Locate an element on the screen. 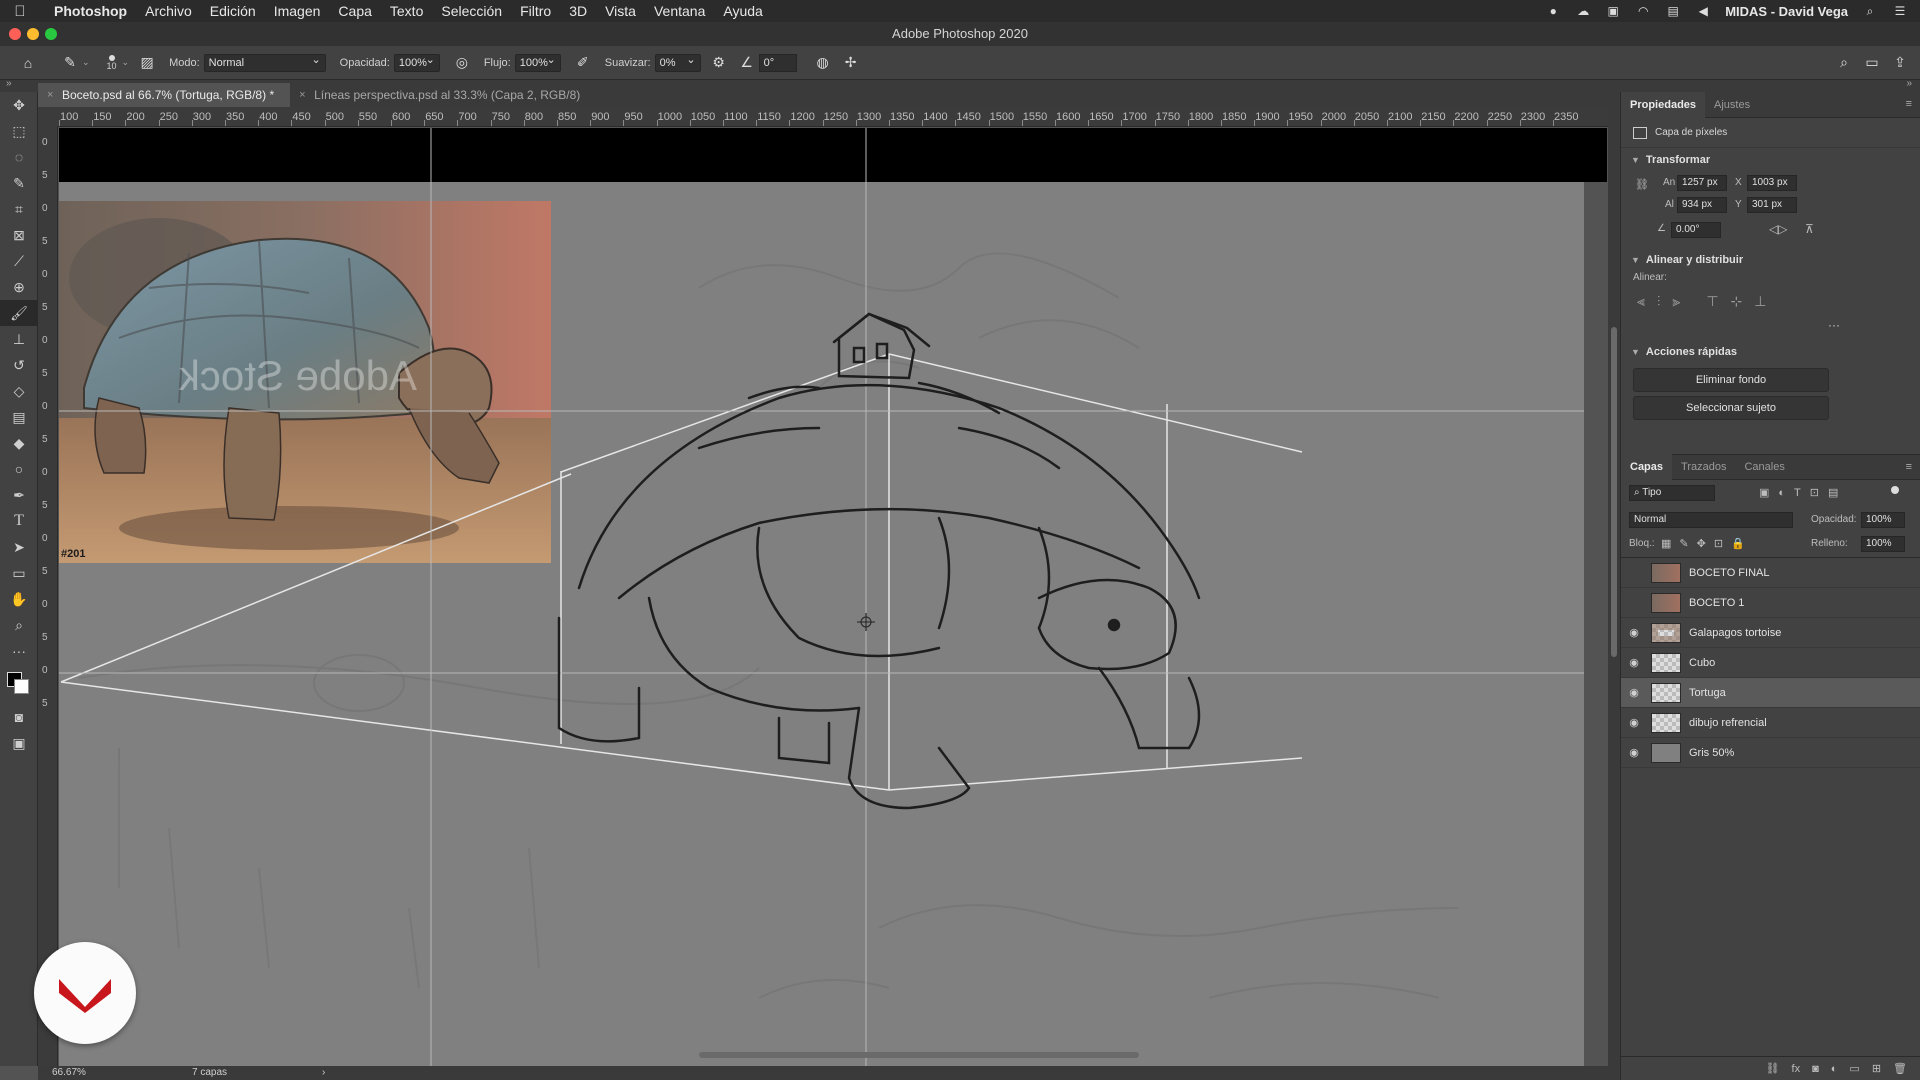  color-swatches is located at coordinates (19, 684).